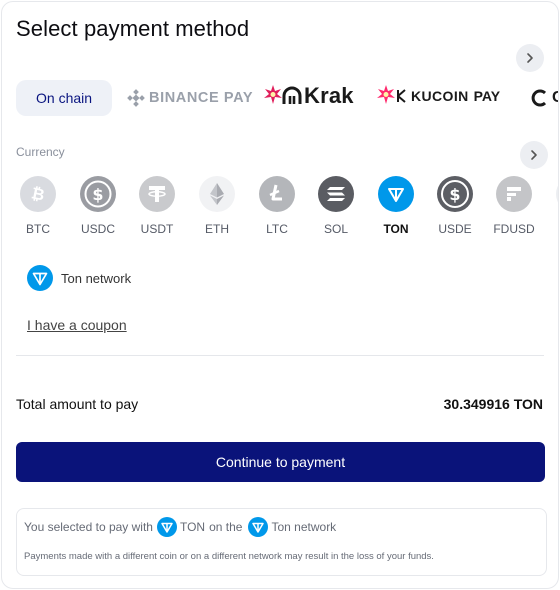 The image size is (560, 590). Describe the element at coordinates (487, 96) in the screenshot. I see `kucoin-pay-suffix: PAY` at that location.